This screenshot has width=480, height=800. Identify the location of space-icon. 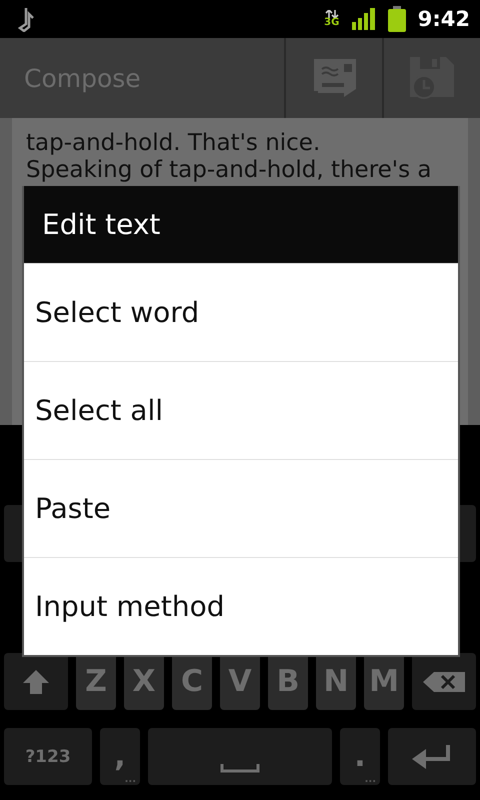
(240, 769).